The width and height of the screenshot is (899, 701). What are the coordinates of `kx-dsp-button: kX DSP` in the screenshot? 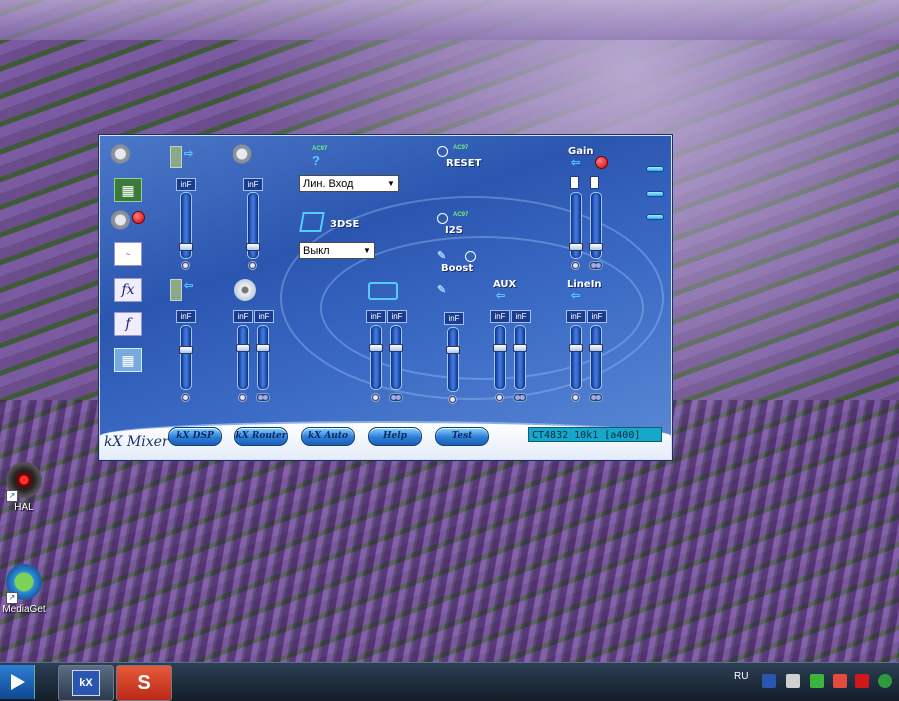 It's located at (195, 436).